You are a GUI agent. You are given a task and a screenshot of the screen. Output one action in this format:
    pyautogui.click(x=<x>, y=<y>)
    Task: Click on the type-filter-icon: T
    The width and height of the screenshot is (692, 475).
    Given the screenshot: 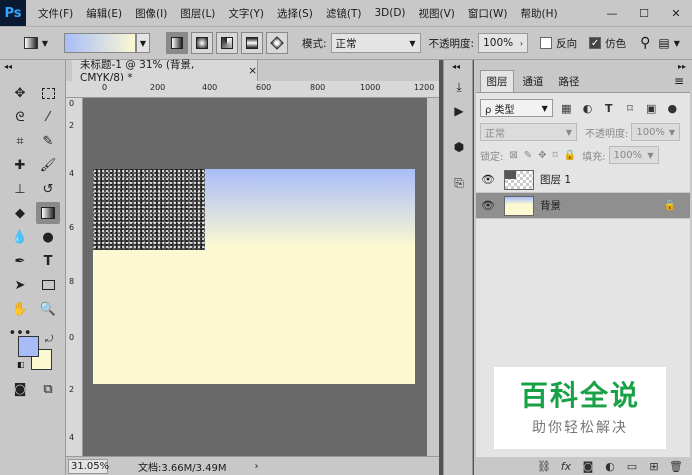 What is the action you would take?
    pyautogui.click(x=608, y=108)
    